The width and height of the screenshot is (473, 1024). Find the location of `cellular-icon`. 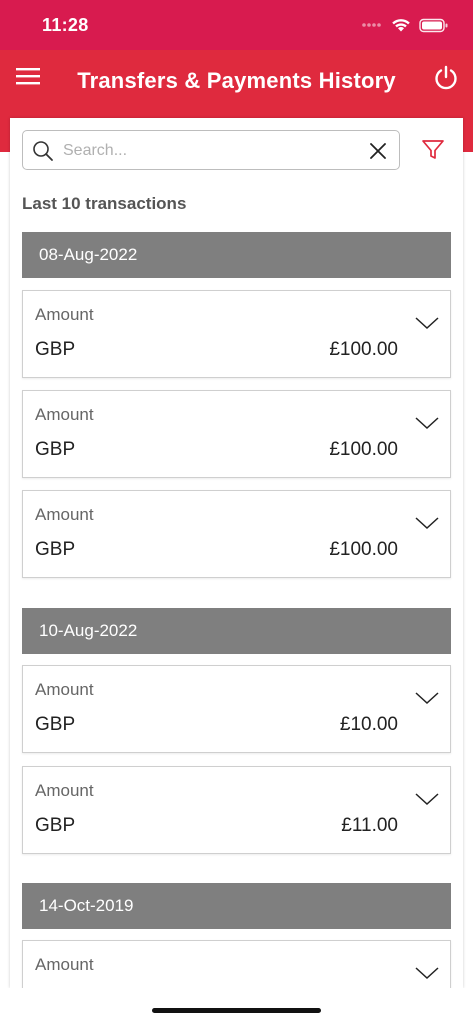

cellular-icon is located at coordinates (371, 25).